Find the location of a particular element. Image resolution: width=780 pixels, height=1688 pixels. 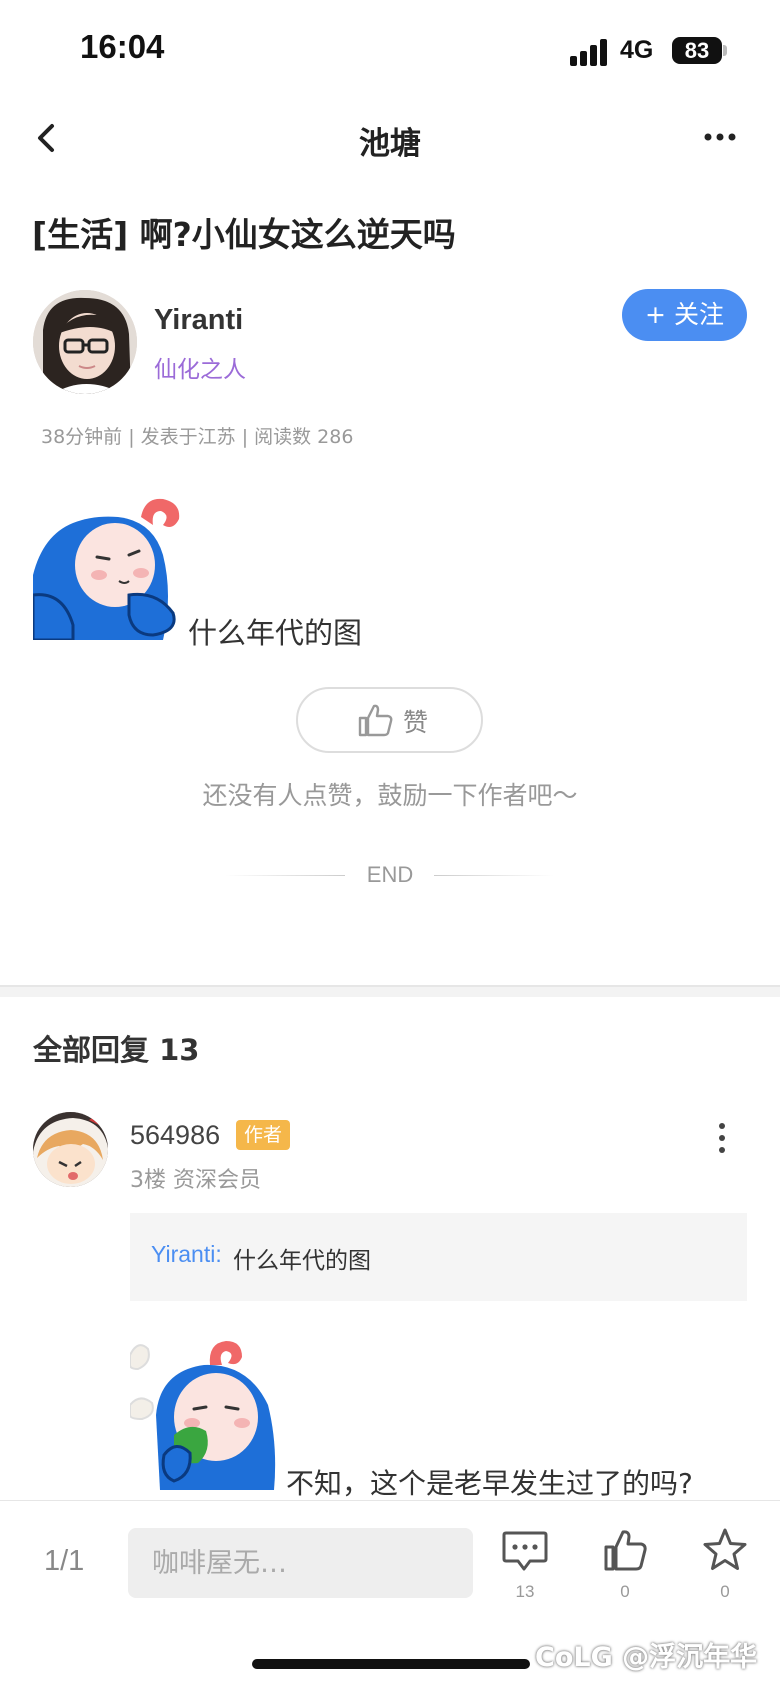

avatar is located at coordinates (85, 342).